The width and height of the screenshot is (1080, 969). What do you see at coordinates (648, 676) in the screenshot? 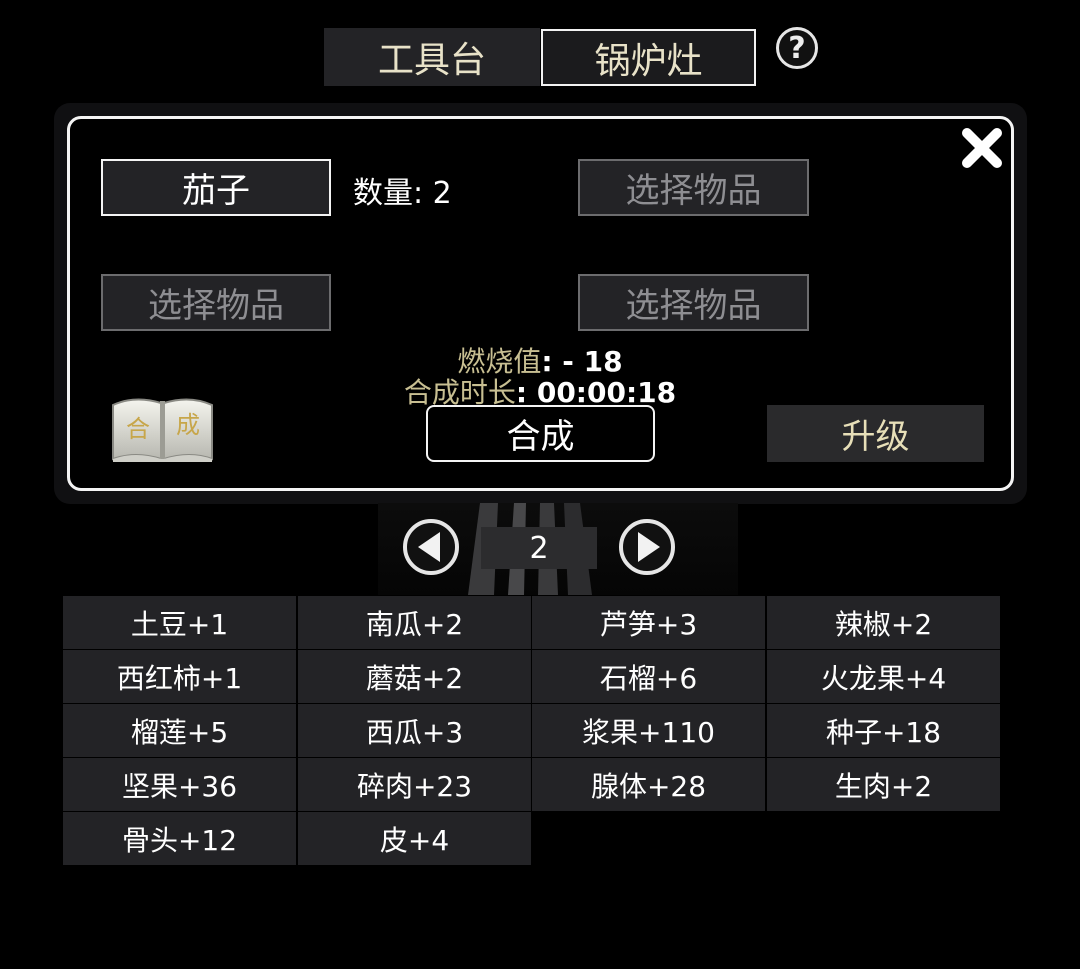
I see `inventory-item: 石榴+6` at bounding box center [648, 676].